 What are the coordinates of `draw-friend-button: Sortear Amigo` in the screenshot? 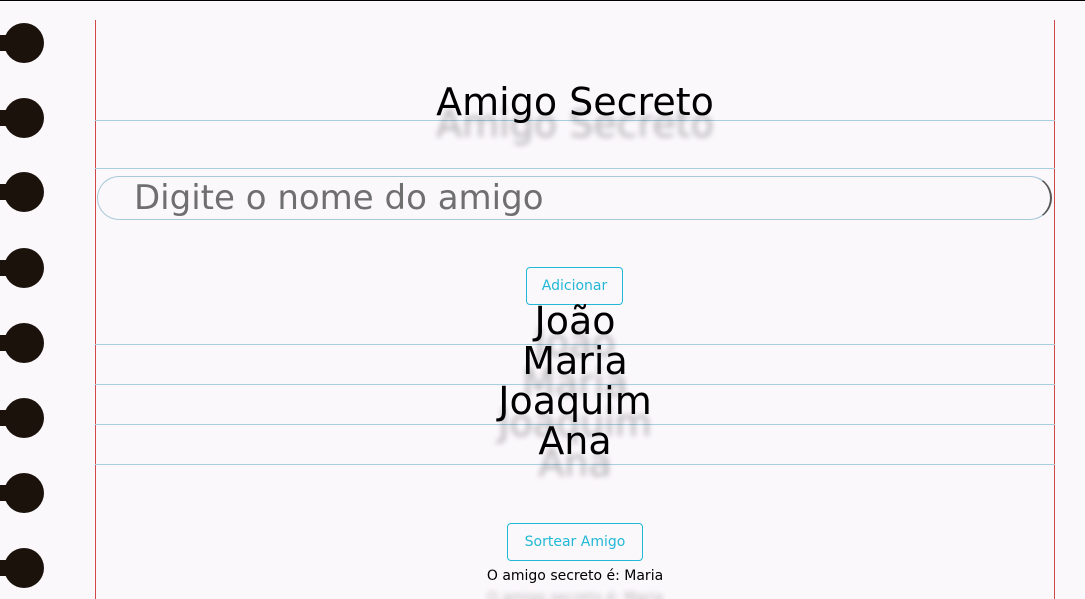 It's located at (575, 542).